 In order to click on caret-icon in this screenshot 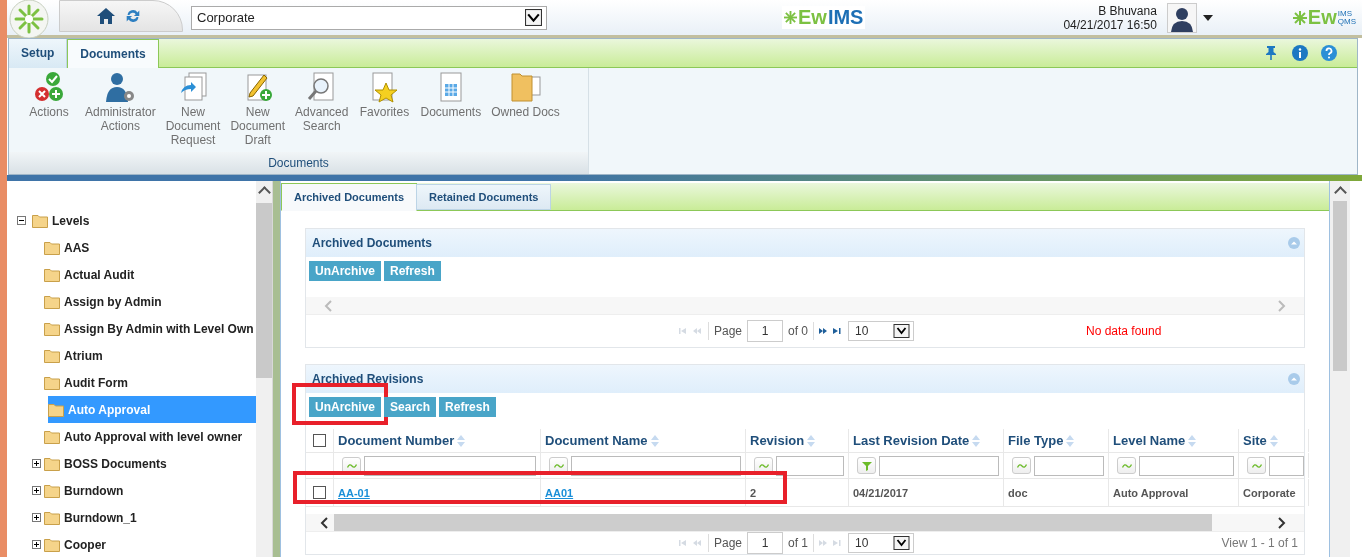, I will do `click(1207, 17)`.